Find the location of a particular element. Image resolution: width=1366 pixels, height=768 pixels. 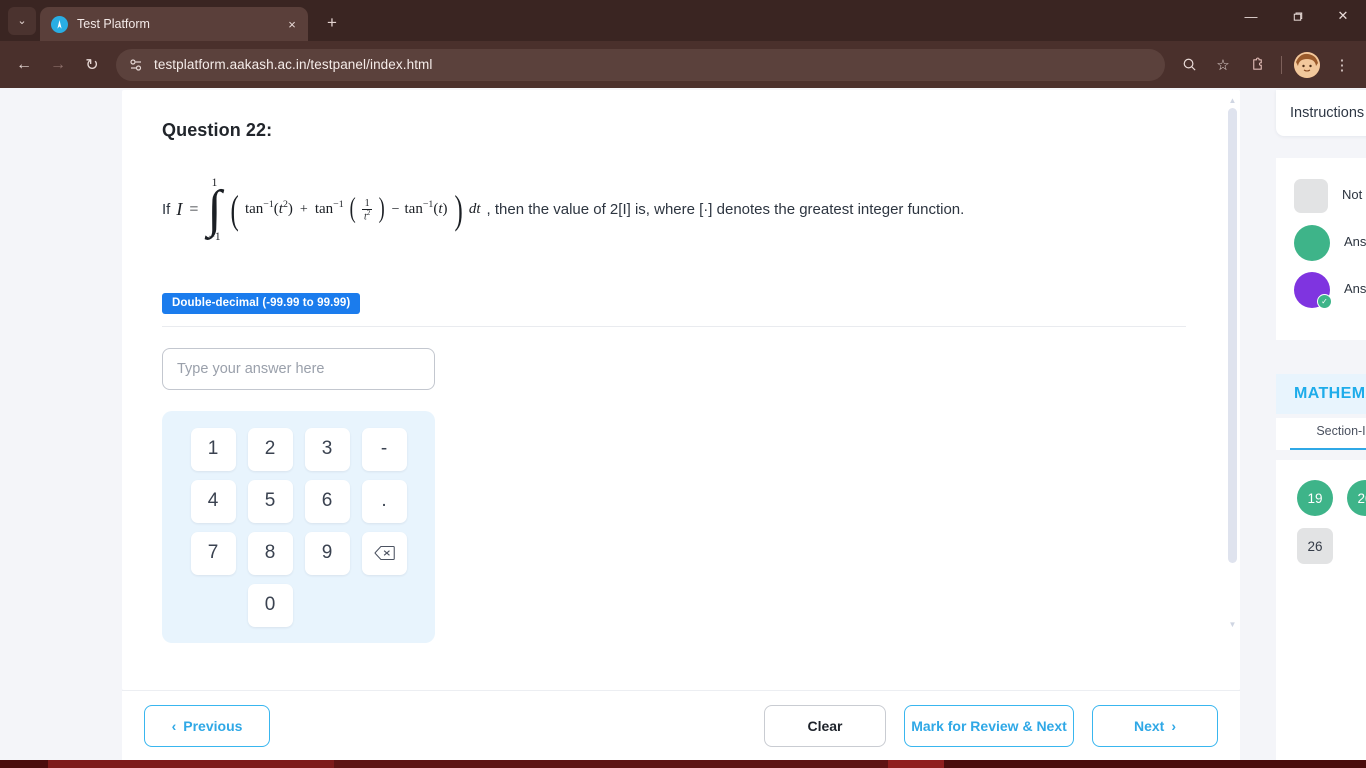

integral-sign-icon: ∫ is located at coordinates (214, 210).